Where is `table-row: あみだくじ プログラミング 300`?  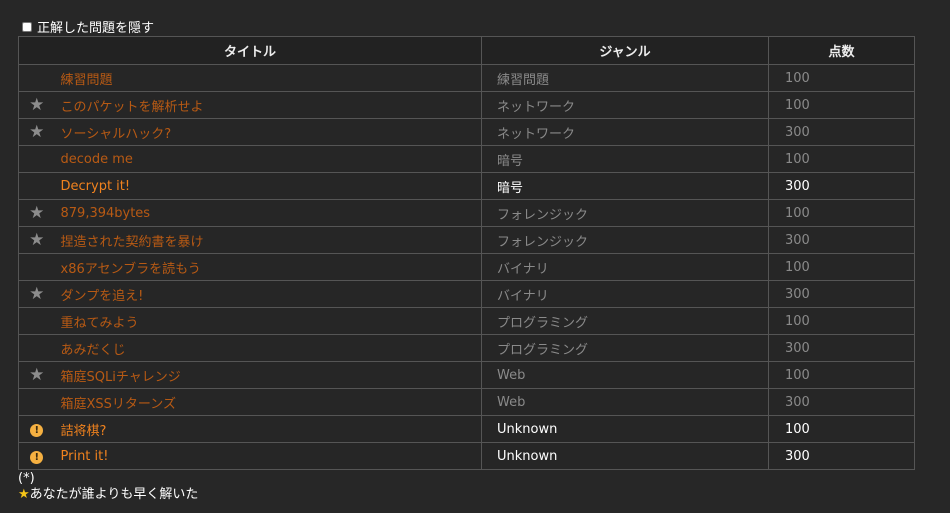
table-row: あみだくじ プログラミング 300 is located at coordinates (467, 348).